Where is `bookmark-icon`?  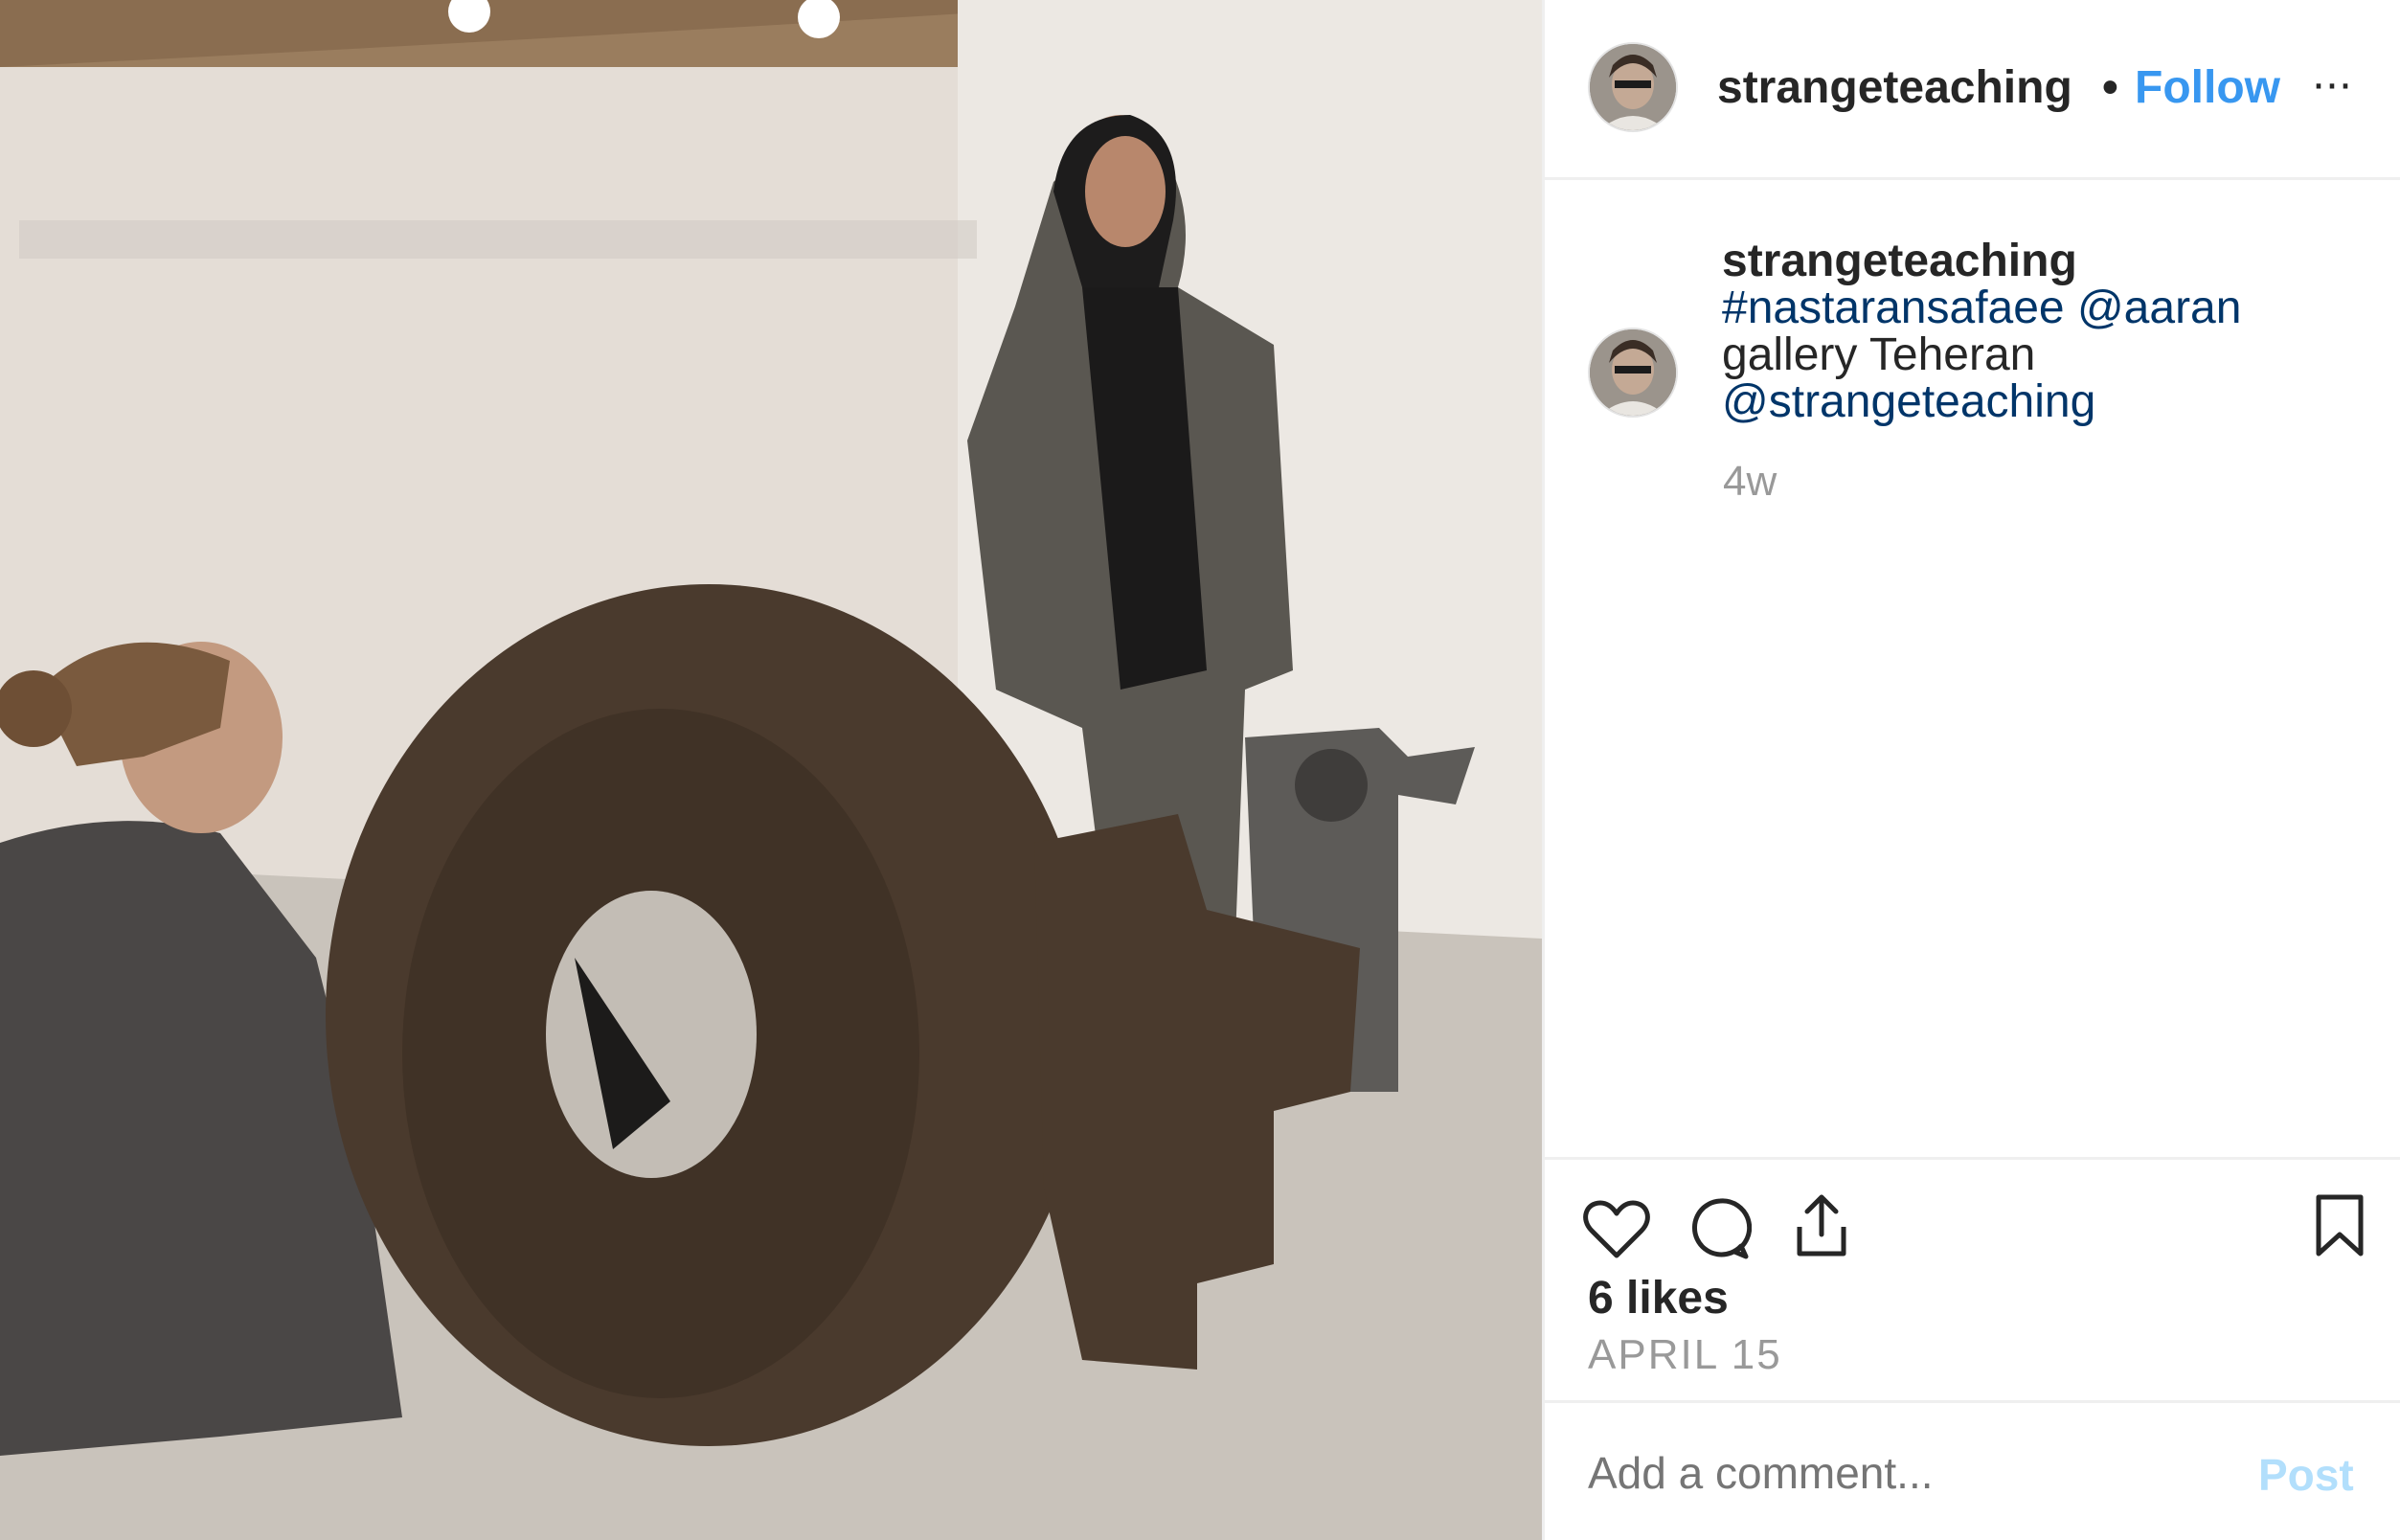 bookmark-icon is located at coordinates (2339, 1225).